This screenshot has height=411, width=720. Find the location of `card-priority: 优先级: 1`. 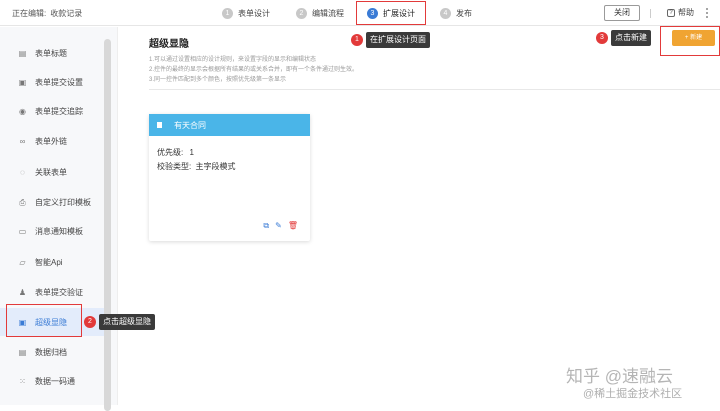

card-priority: 优先级: 1 is located at coordinates (229, 153).